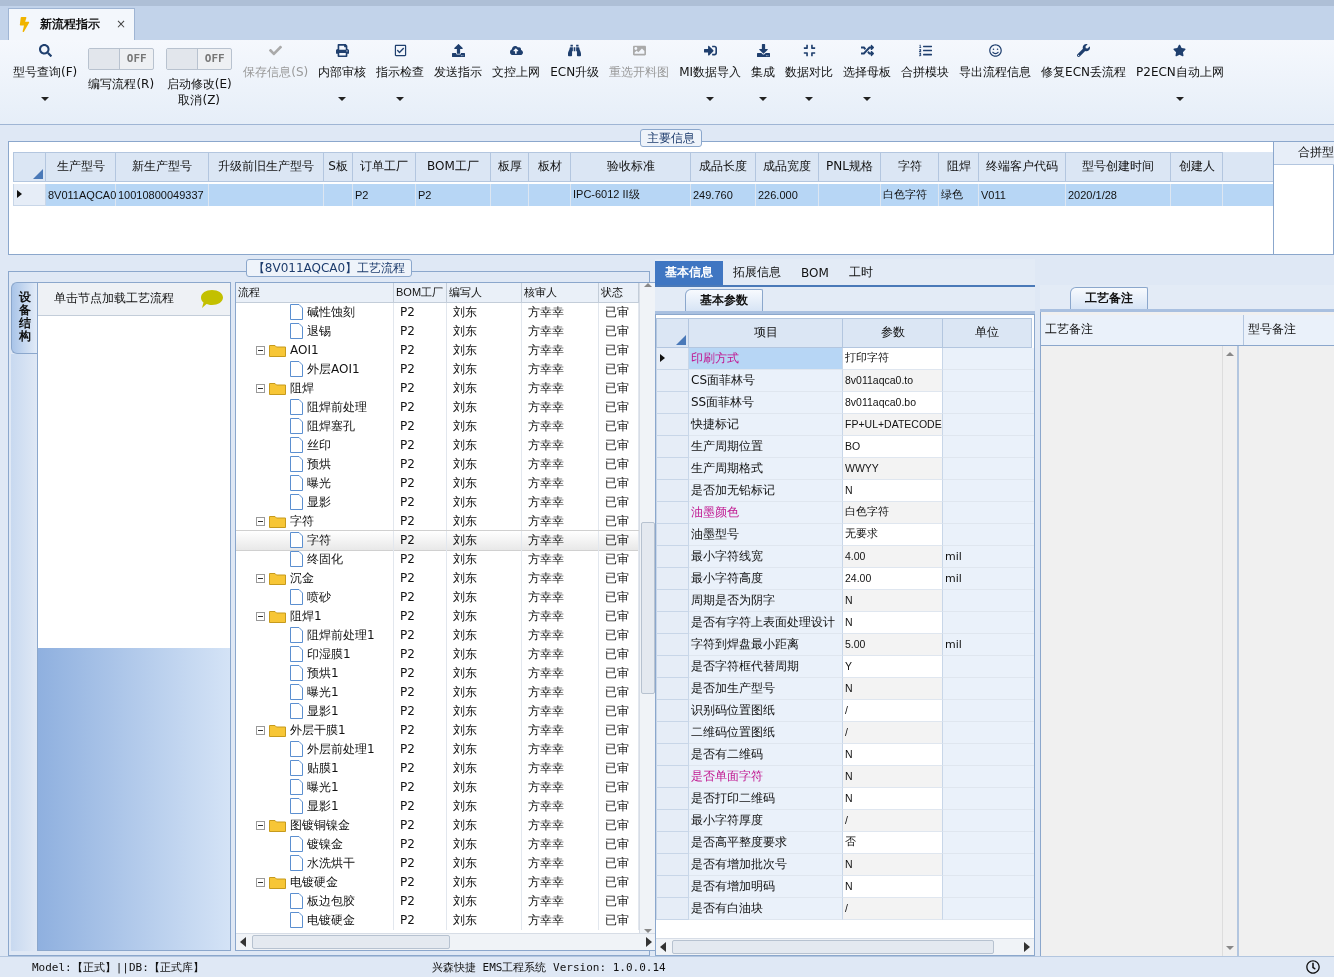 This screenshot has width=1334, height=977. I want to click on tab: BOM, so click(815, 272).